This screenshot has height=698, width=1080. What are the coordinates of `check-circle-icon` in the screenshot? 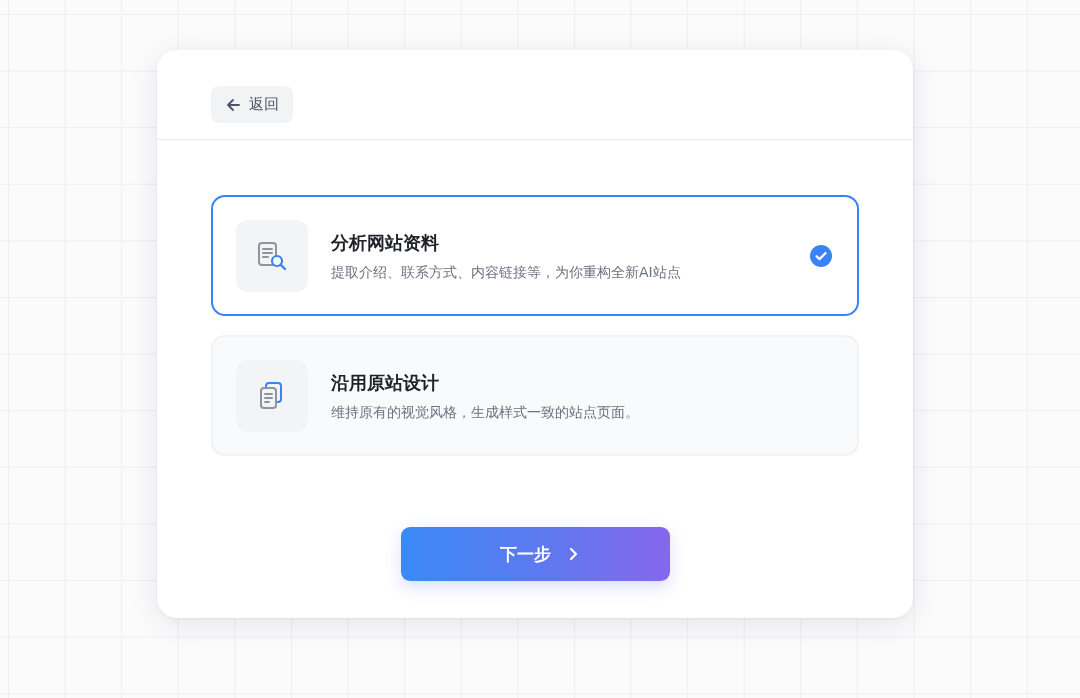 It's located at (821, 255).